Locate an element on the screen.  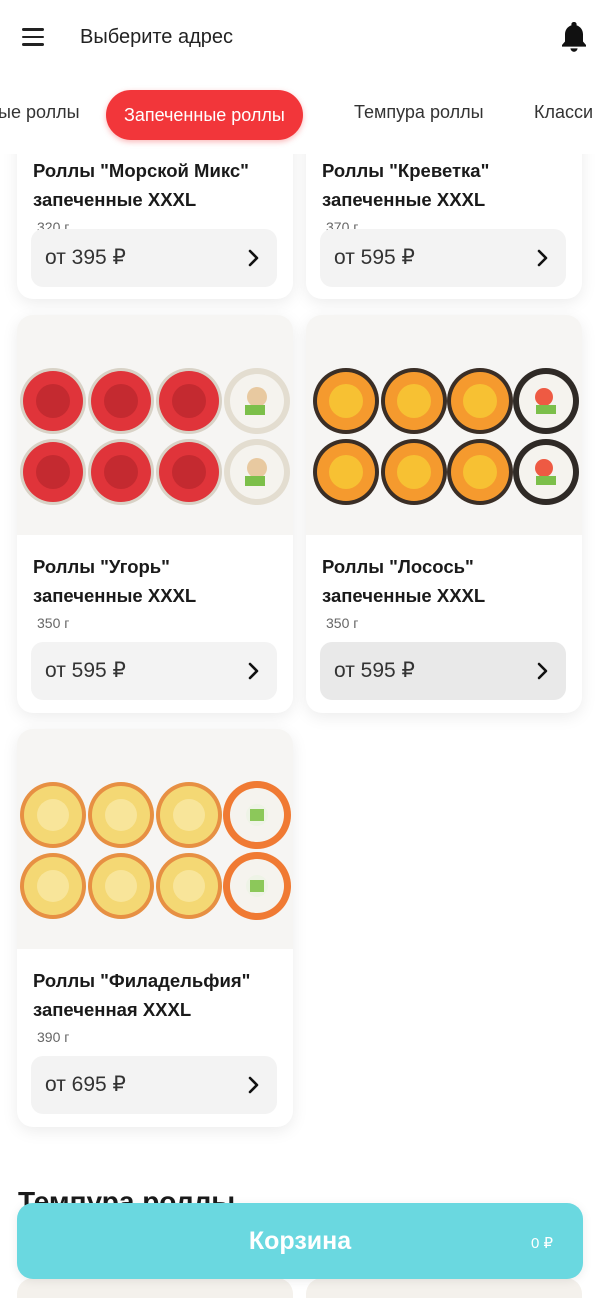
product-title: Роллы "Лосось" запеченные XXXL is located at coordinates (404, 581).